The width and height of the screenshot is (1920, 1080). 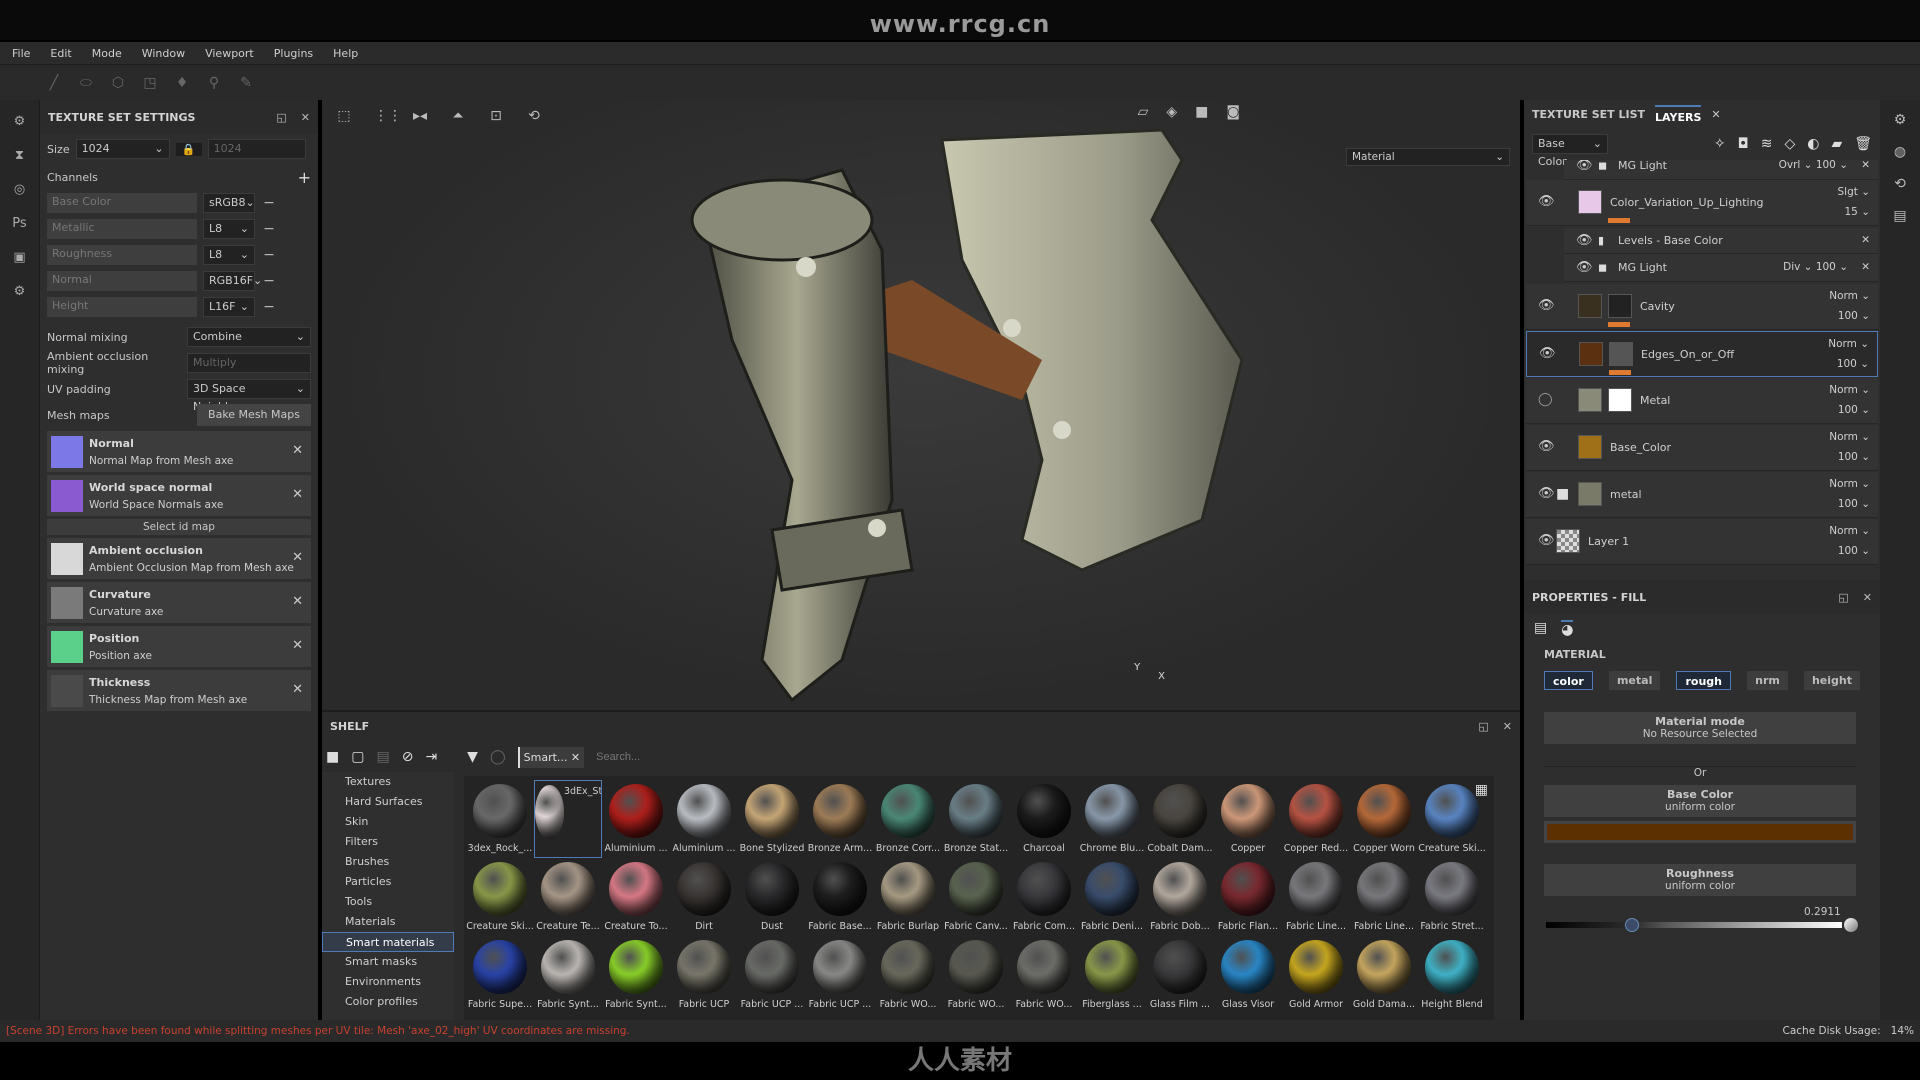 I want to click on lock-icon: 🔒, so click(x=188, y=149).